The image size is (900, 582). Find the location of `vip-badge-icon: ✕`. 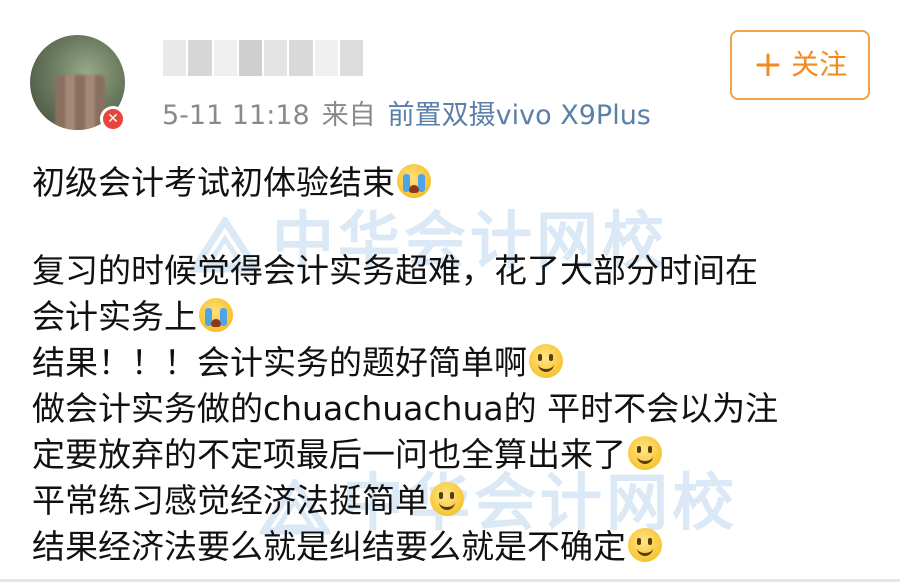

vip-badge-icon: ✕ is located at coordinates (113, 119).